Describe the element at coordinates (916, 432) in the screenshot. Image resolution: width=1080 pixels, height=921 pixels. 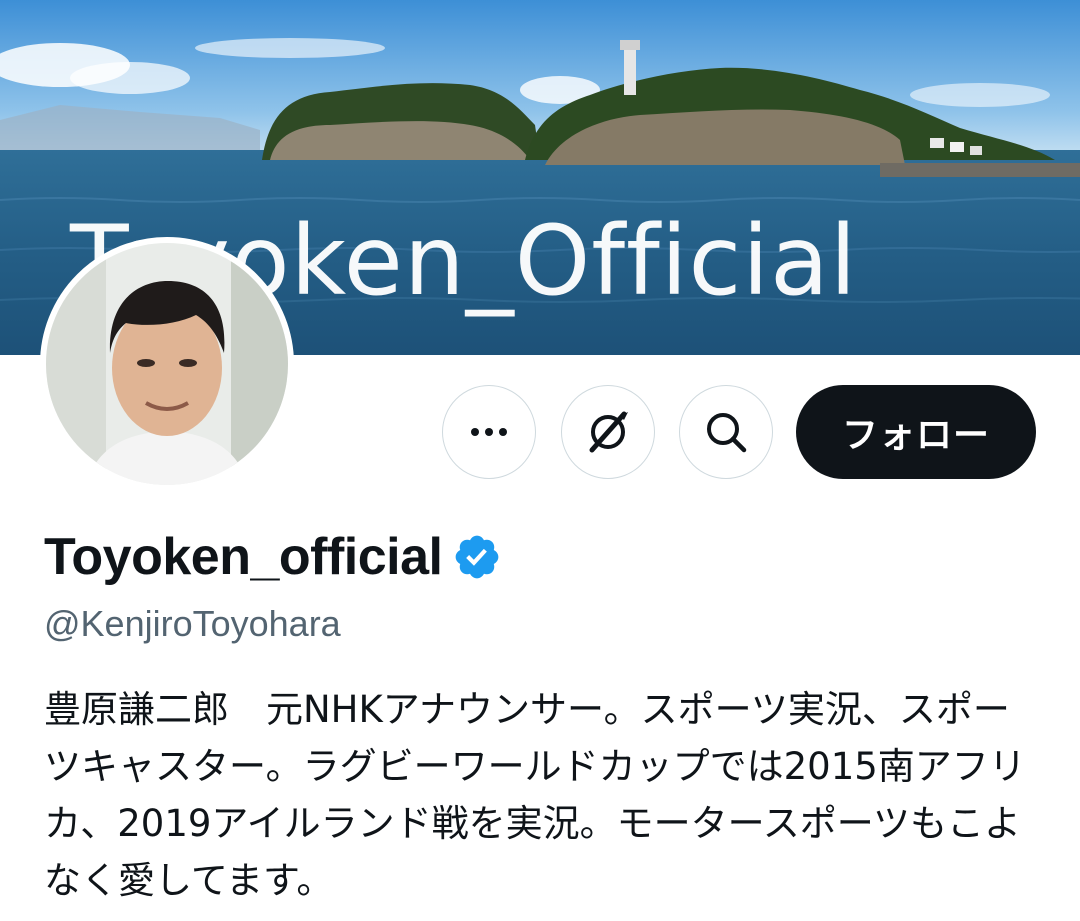
I see `follow-button: フォロー` at that location.